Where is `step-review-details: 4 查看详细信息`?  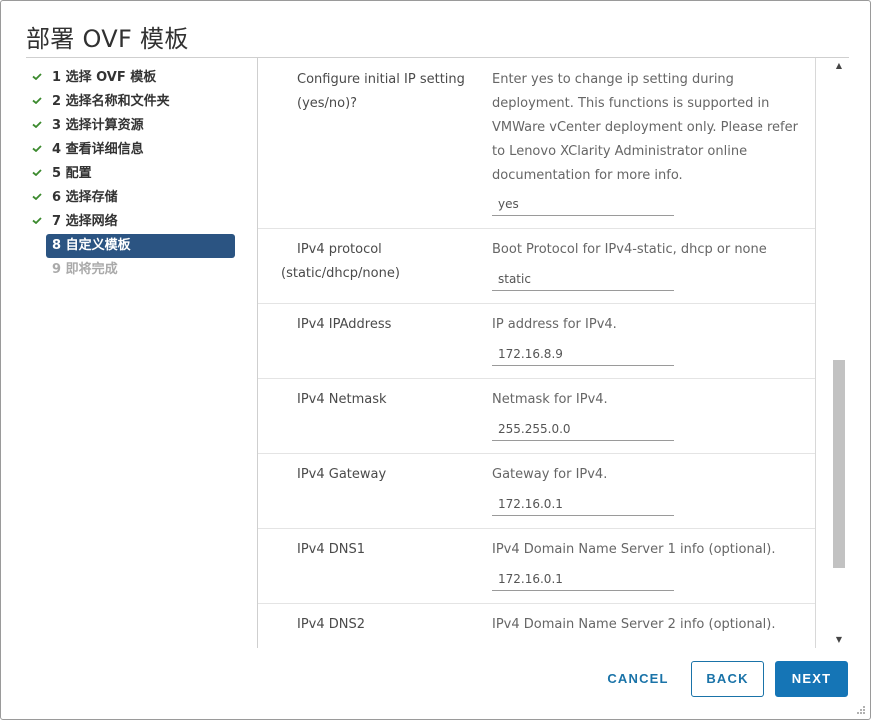
step-review-details: 4 查看详细信息 is located at coordinates (132, 150).